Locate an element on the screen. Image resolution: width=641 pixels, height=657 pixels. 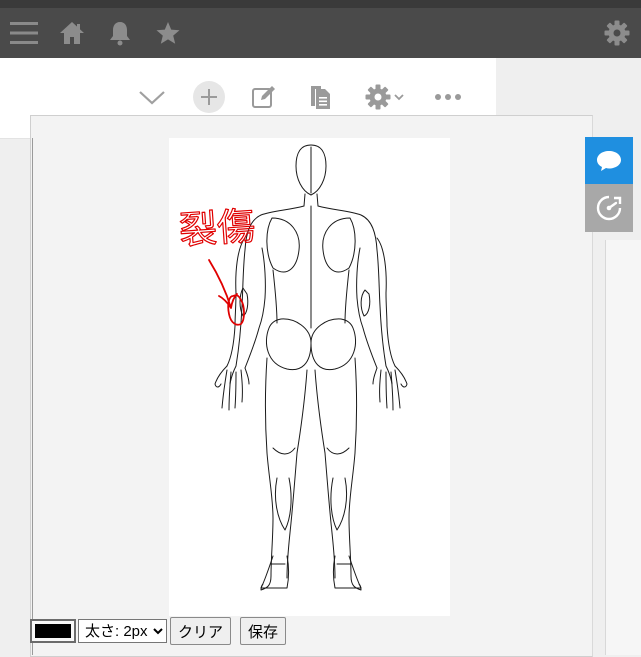
menu-icon is located at coordinates (24, 33).